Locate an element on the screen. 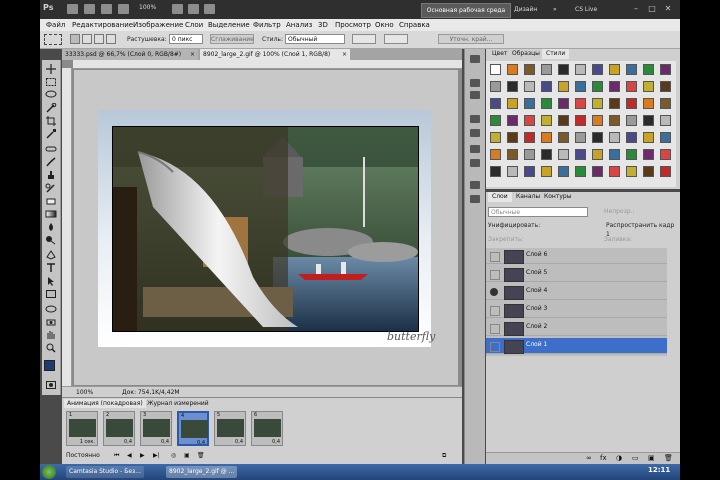 This screenshot has height=480, width=720. menu-help: Справка is located at coordinates (414, 25).